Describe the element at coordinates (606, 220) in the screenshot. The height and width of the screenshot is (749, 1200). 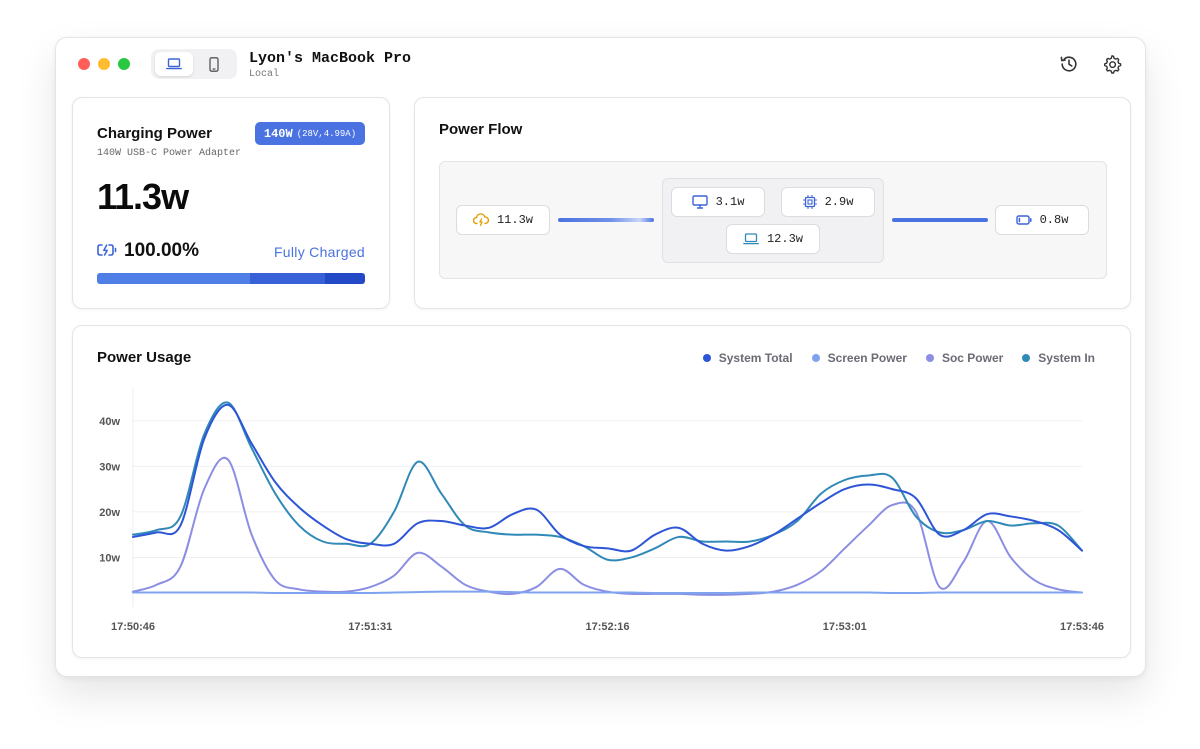
I see `flow-line-input` at that location.